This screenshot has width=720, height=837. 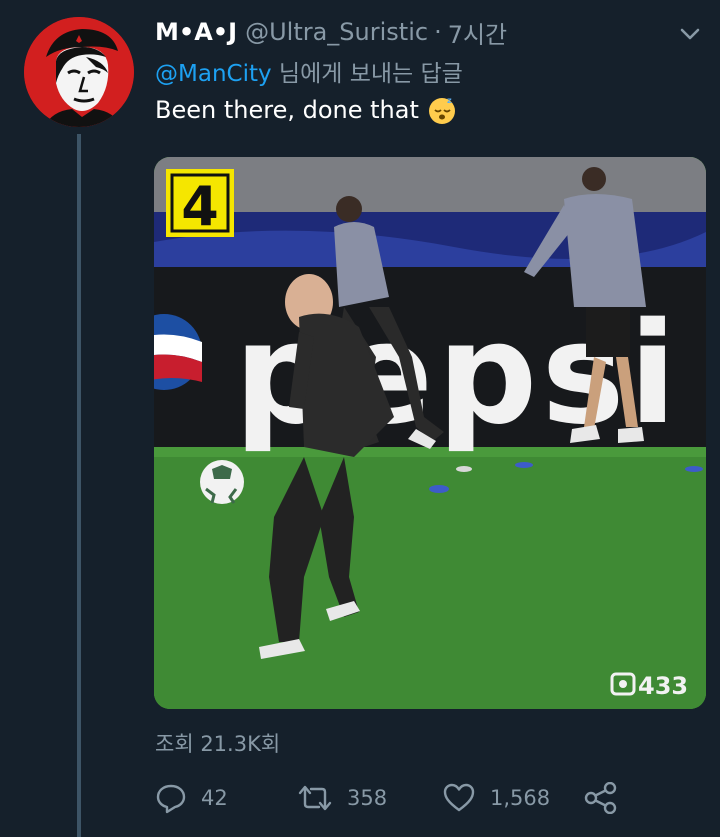 I want to click on user-handle: @Ultra_Suristic, so click(x=336, y=32).